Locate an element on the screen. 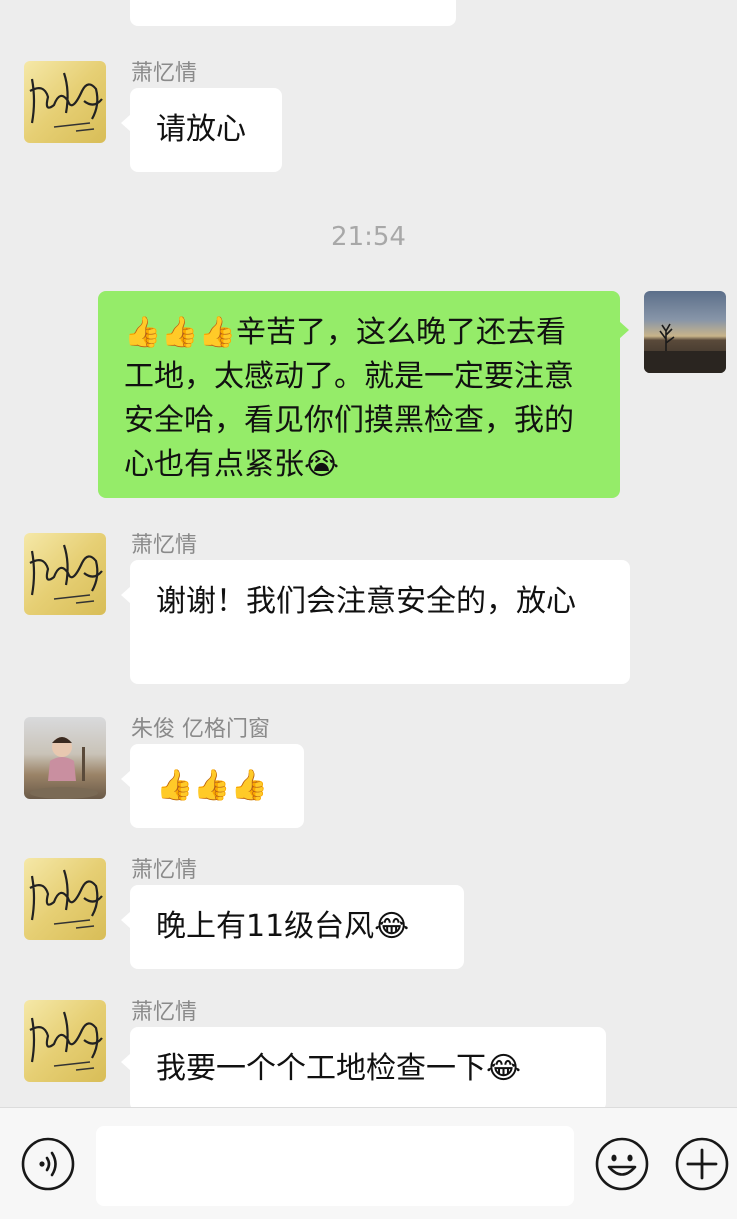 The image size is (737, 1219). plus-icon is located at coordinates (702, 1164).